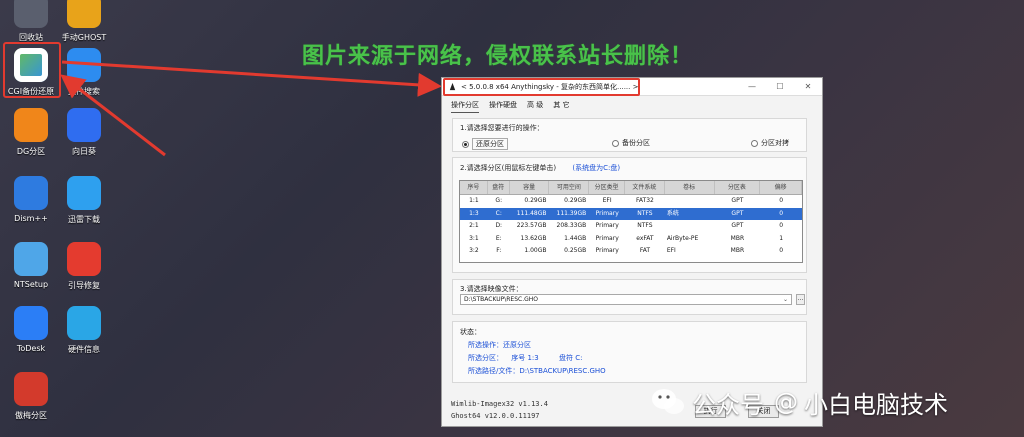 Image resolution: width=1024 pixels, height=437 pixels. I want to click on table-cell: 111.39GB, so click(571, 213).